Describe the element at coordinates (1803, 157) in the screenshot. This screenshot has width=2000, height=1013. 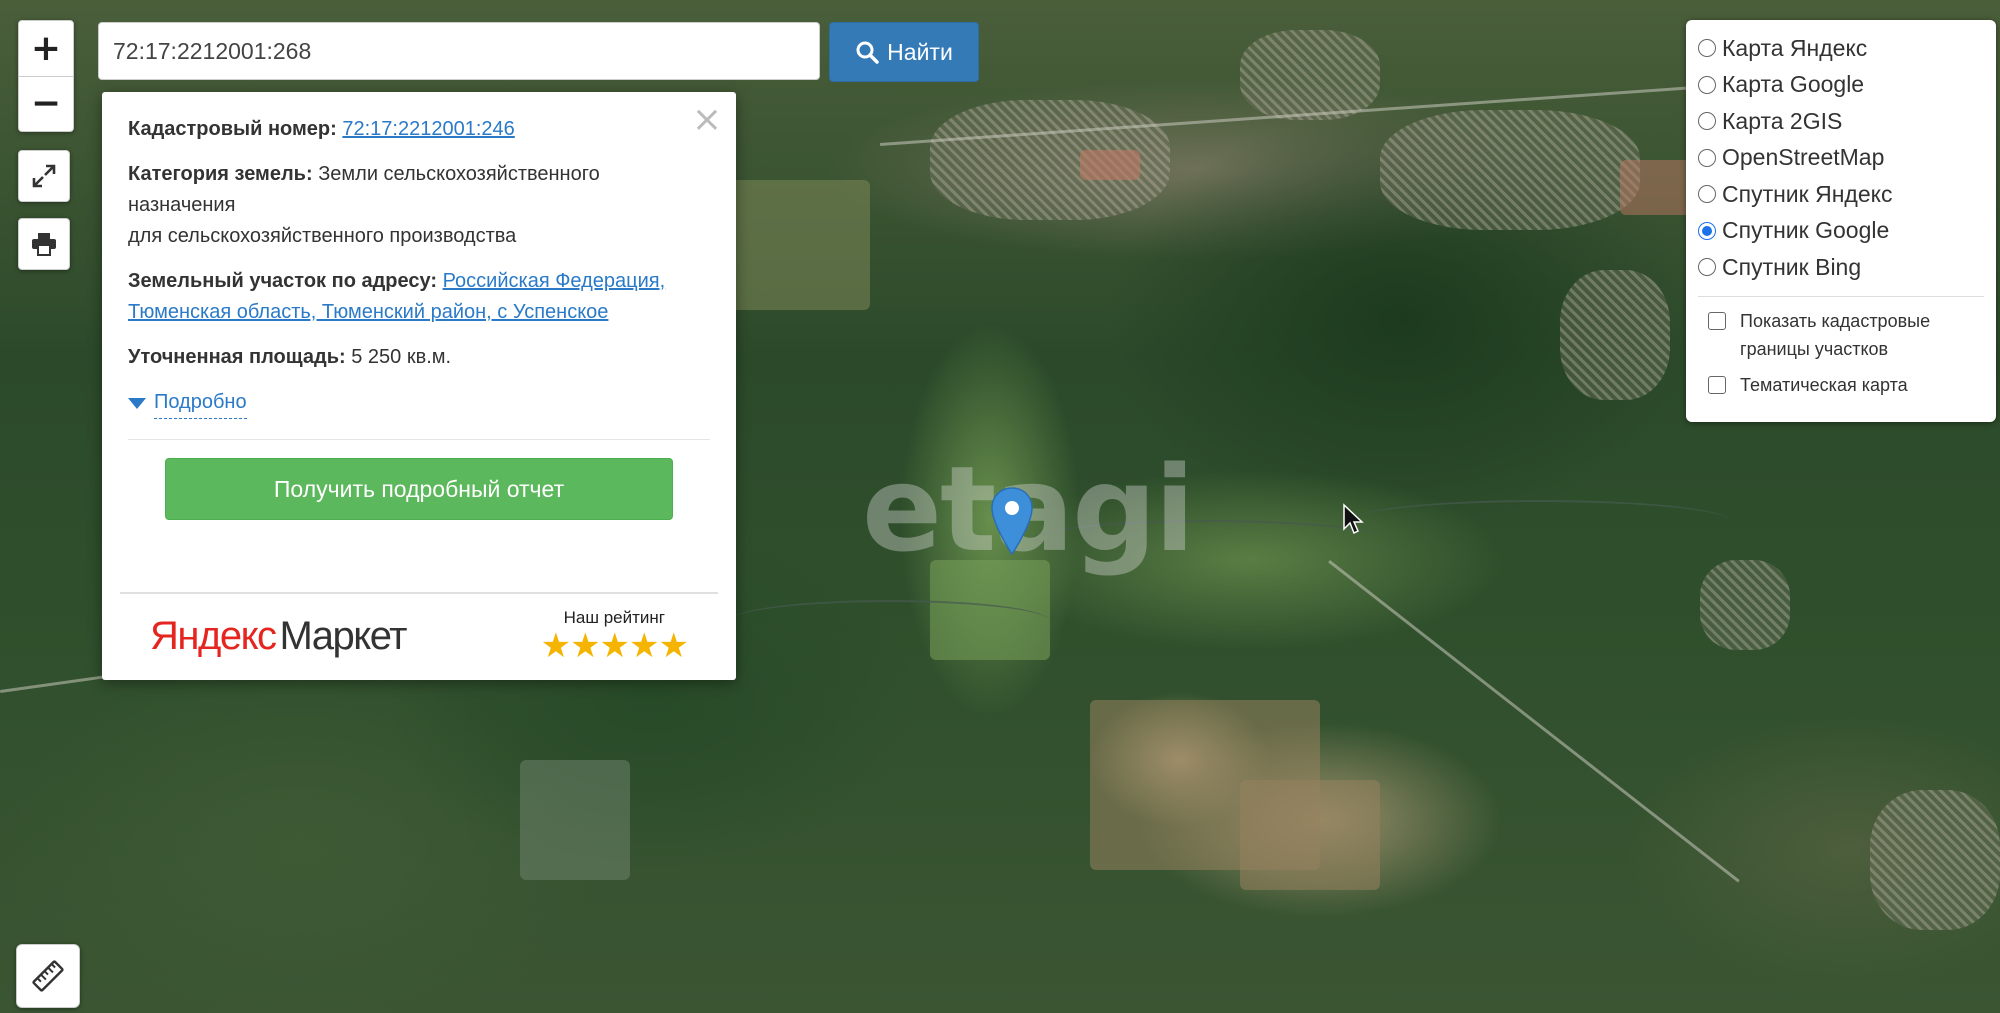
I see `layer-label: OpenStreetMap` at that location.